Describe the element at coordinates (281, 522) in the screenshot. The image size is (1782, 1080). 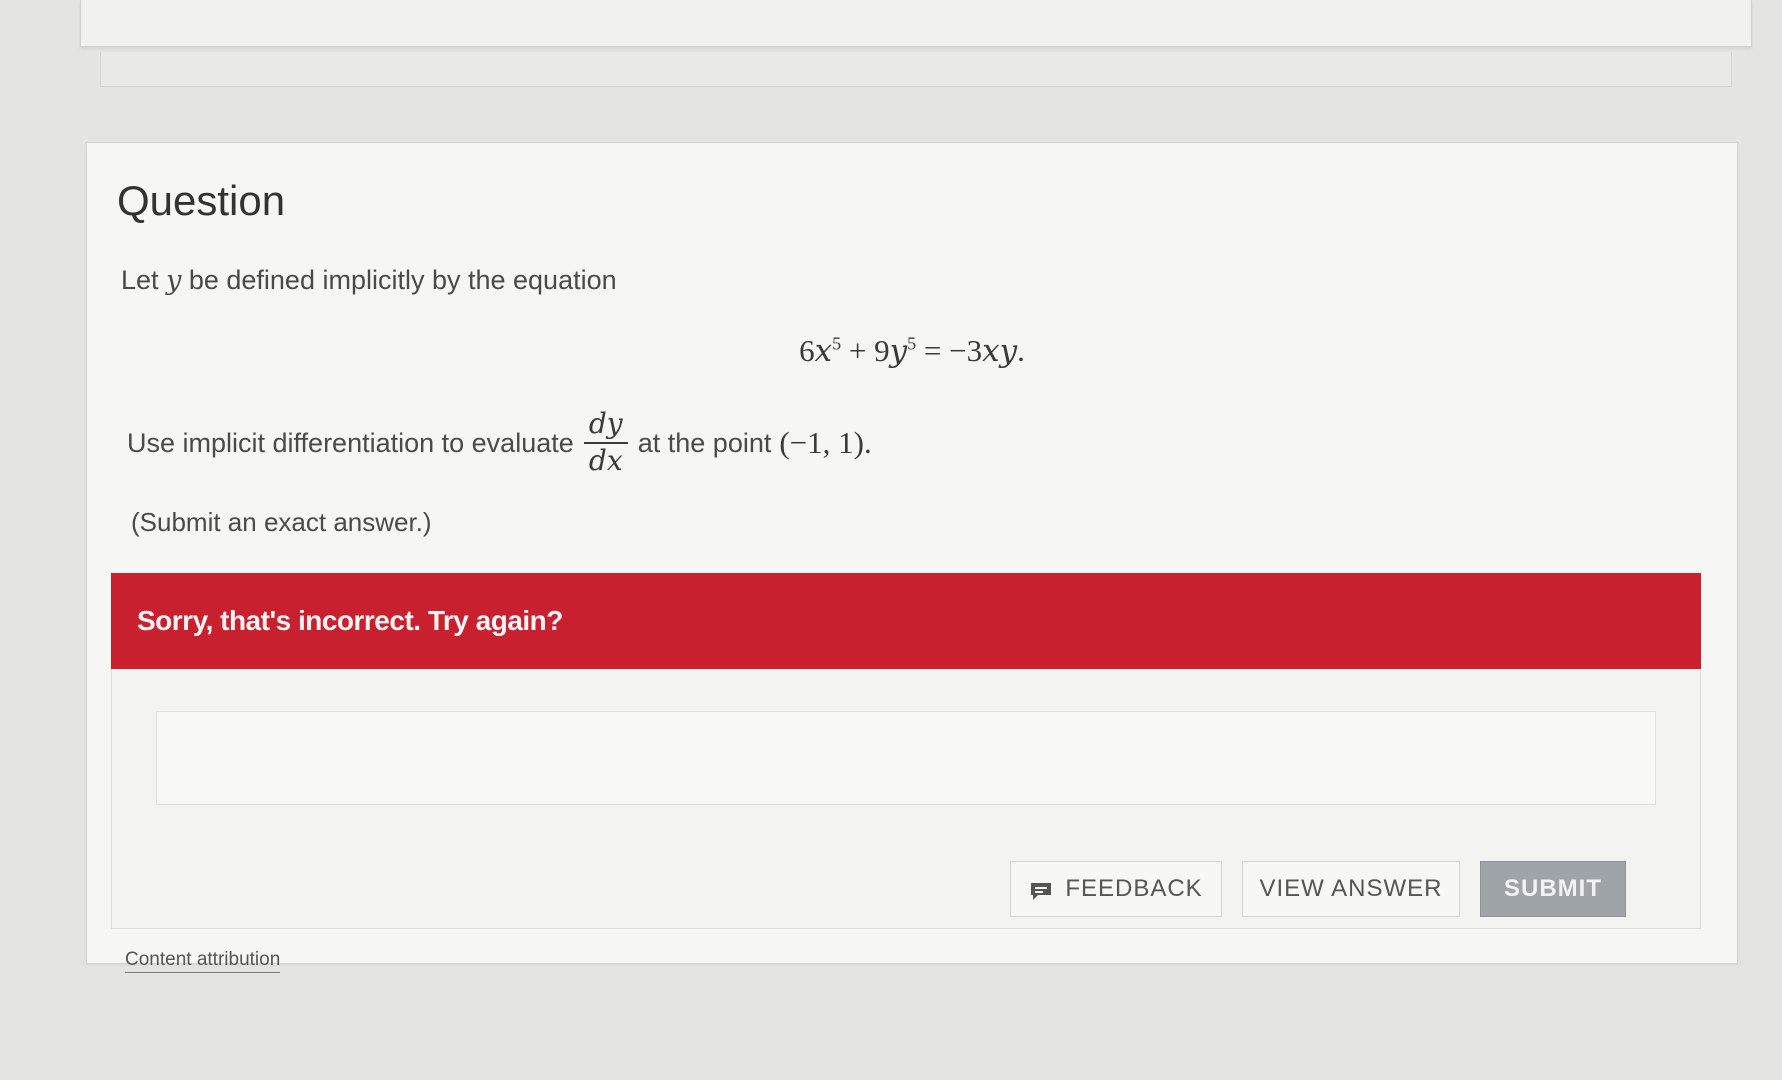
I see `submission-hint: (Submit an exact answer.)` at that location.